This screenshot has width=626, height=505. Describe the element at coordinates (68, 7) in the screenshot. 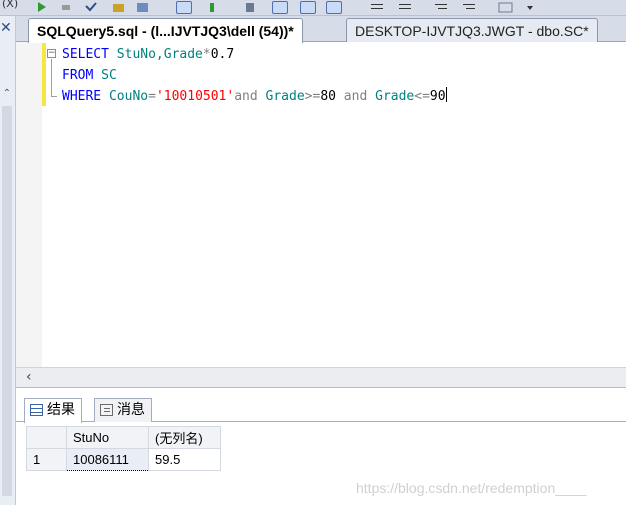

I see `stop-icon` at that location.